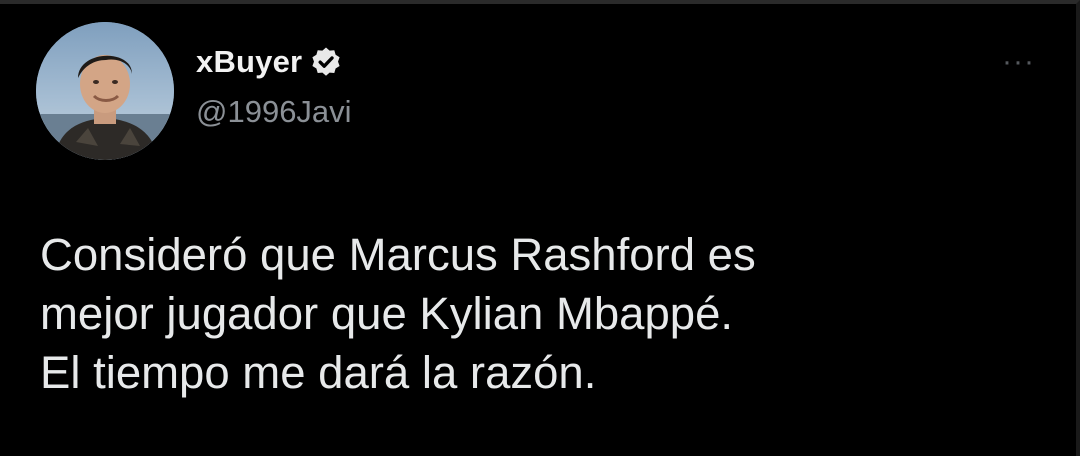 The width and height of the screenshot is (1080, 456). I want to click on avatar-photo, so click(105, 91).